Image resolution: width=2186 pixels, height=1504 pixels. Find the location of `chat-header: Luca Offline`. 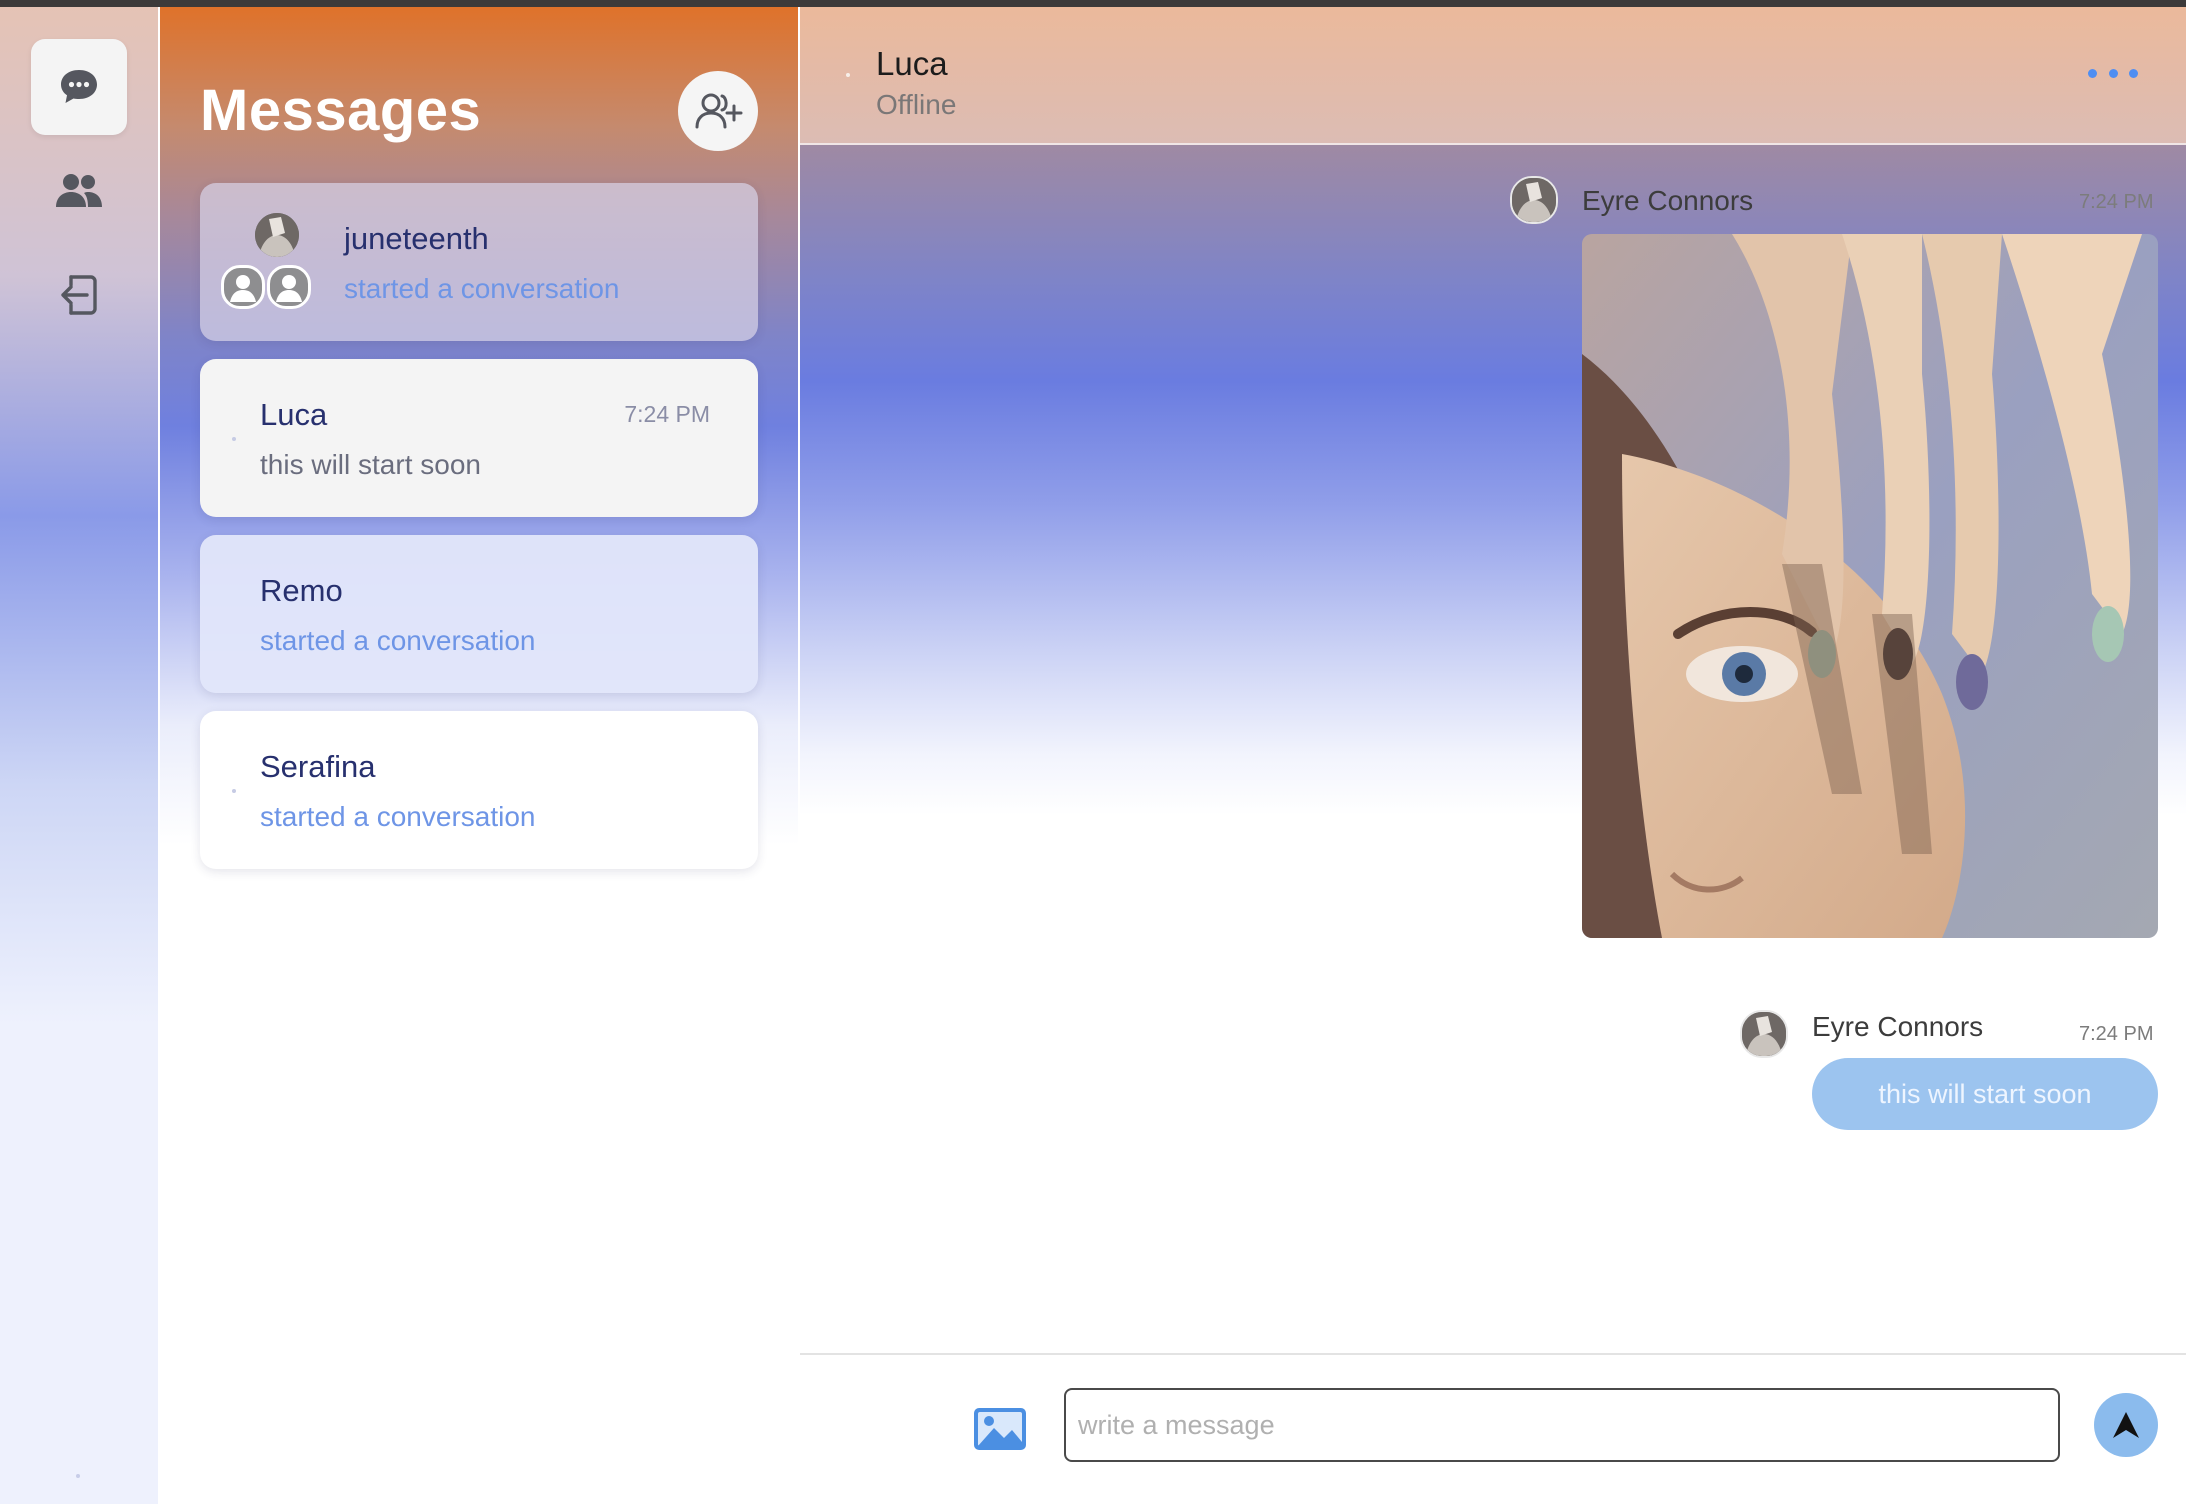

chat-header: Luca Offline is located at coordinates (1493, 76).